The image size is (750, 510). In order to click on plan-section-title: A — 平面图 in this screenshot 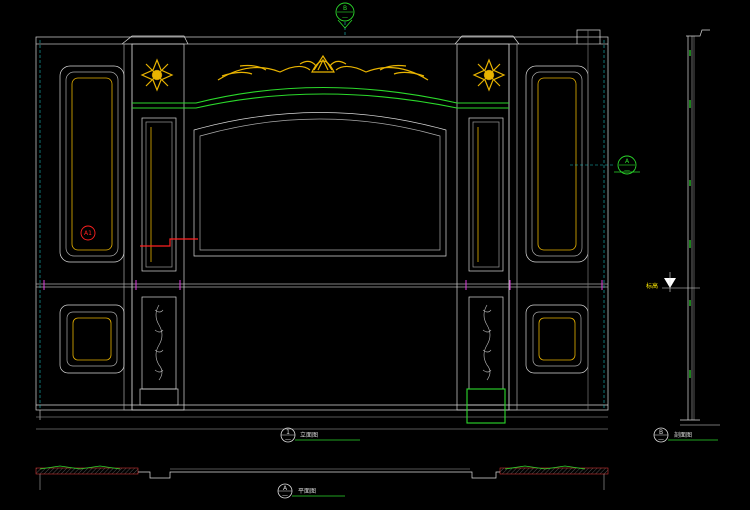, I will do `click(311, 491)`.